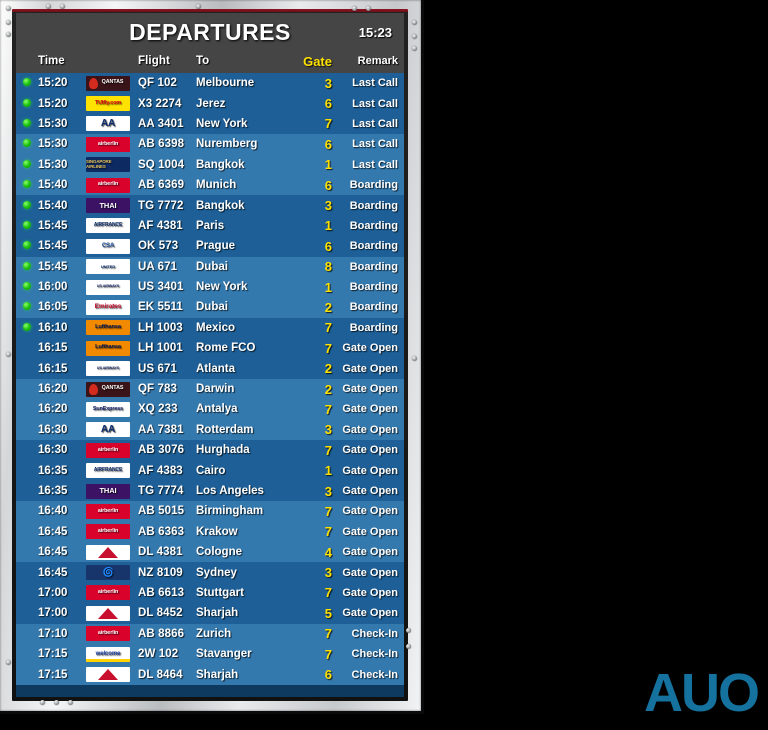 The height and width of the screenshot is (730, 768). I want to click on destination: Jerez, so click(211, 103).